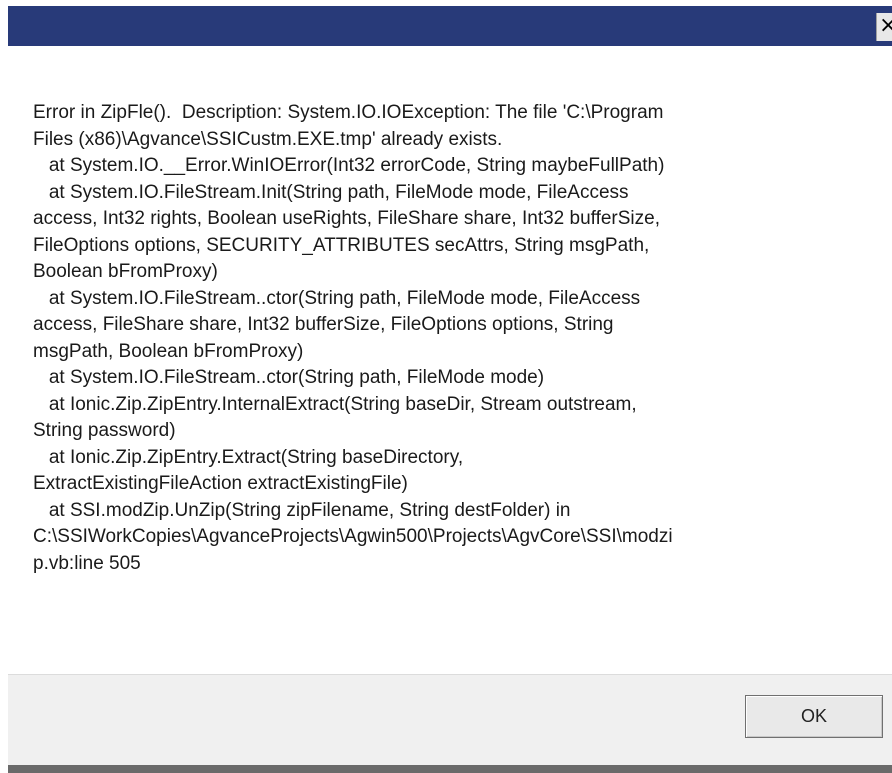 This screenshot has width=892, height=773. What do you see at coordinates (87, 563) in the screenshot?
I see `message-line: p.vb:line 505` at bounding box center [87, 563].